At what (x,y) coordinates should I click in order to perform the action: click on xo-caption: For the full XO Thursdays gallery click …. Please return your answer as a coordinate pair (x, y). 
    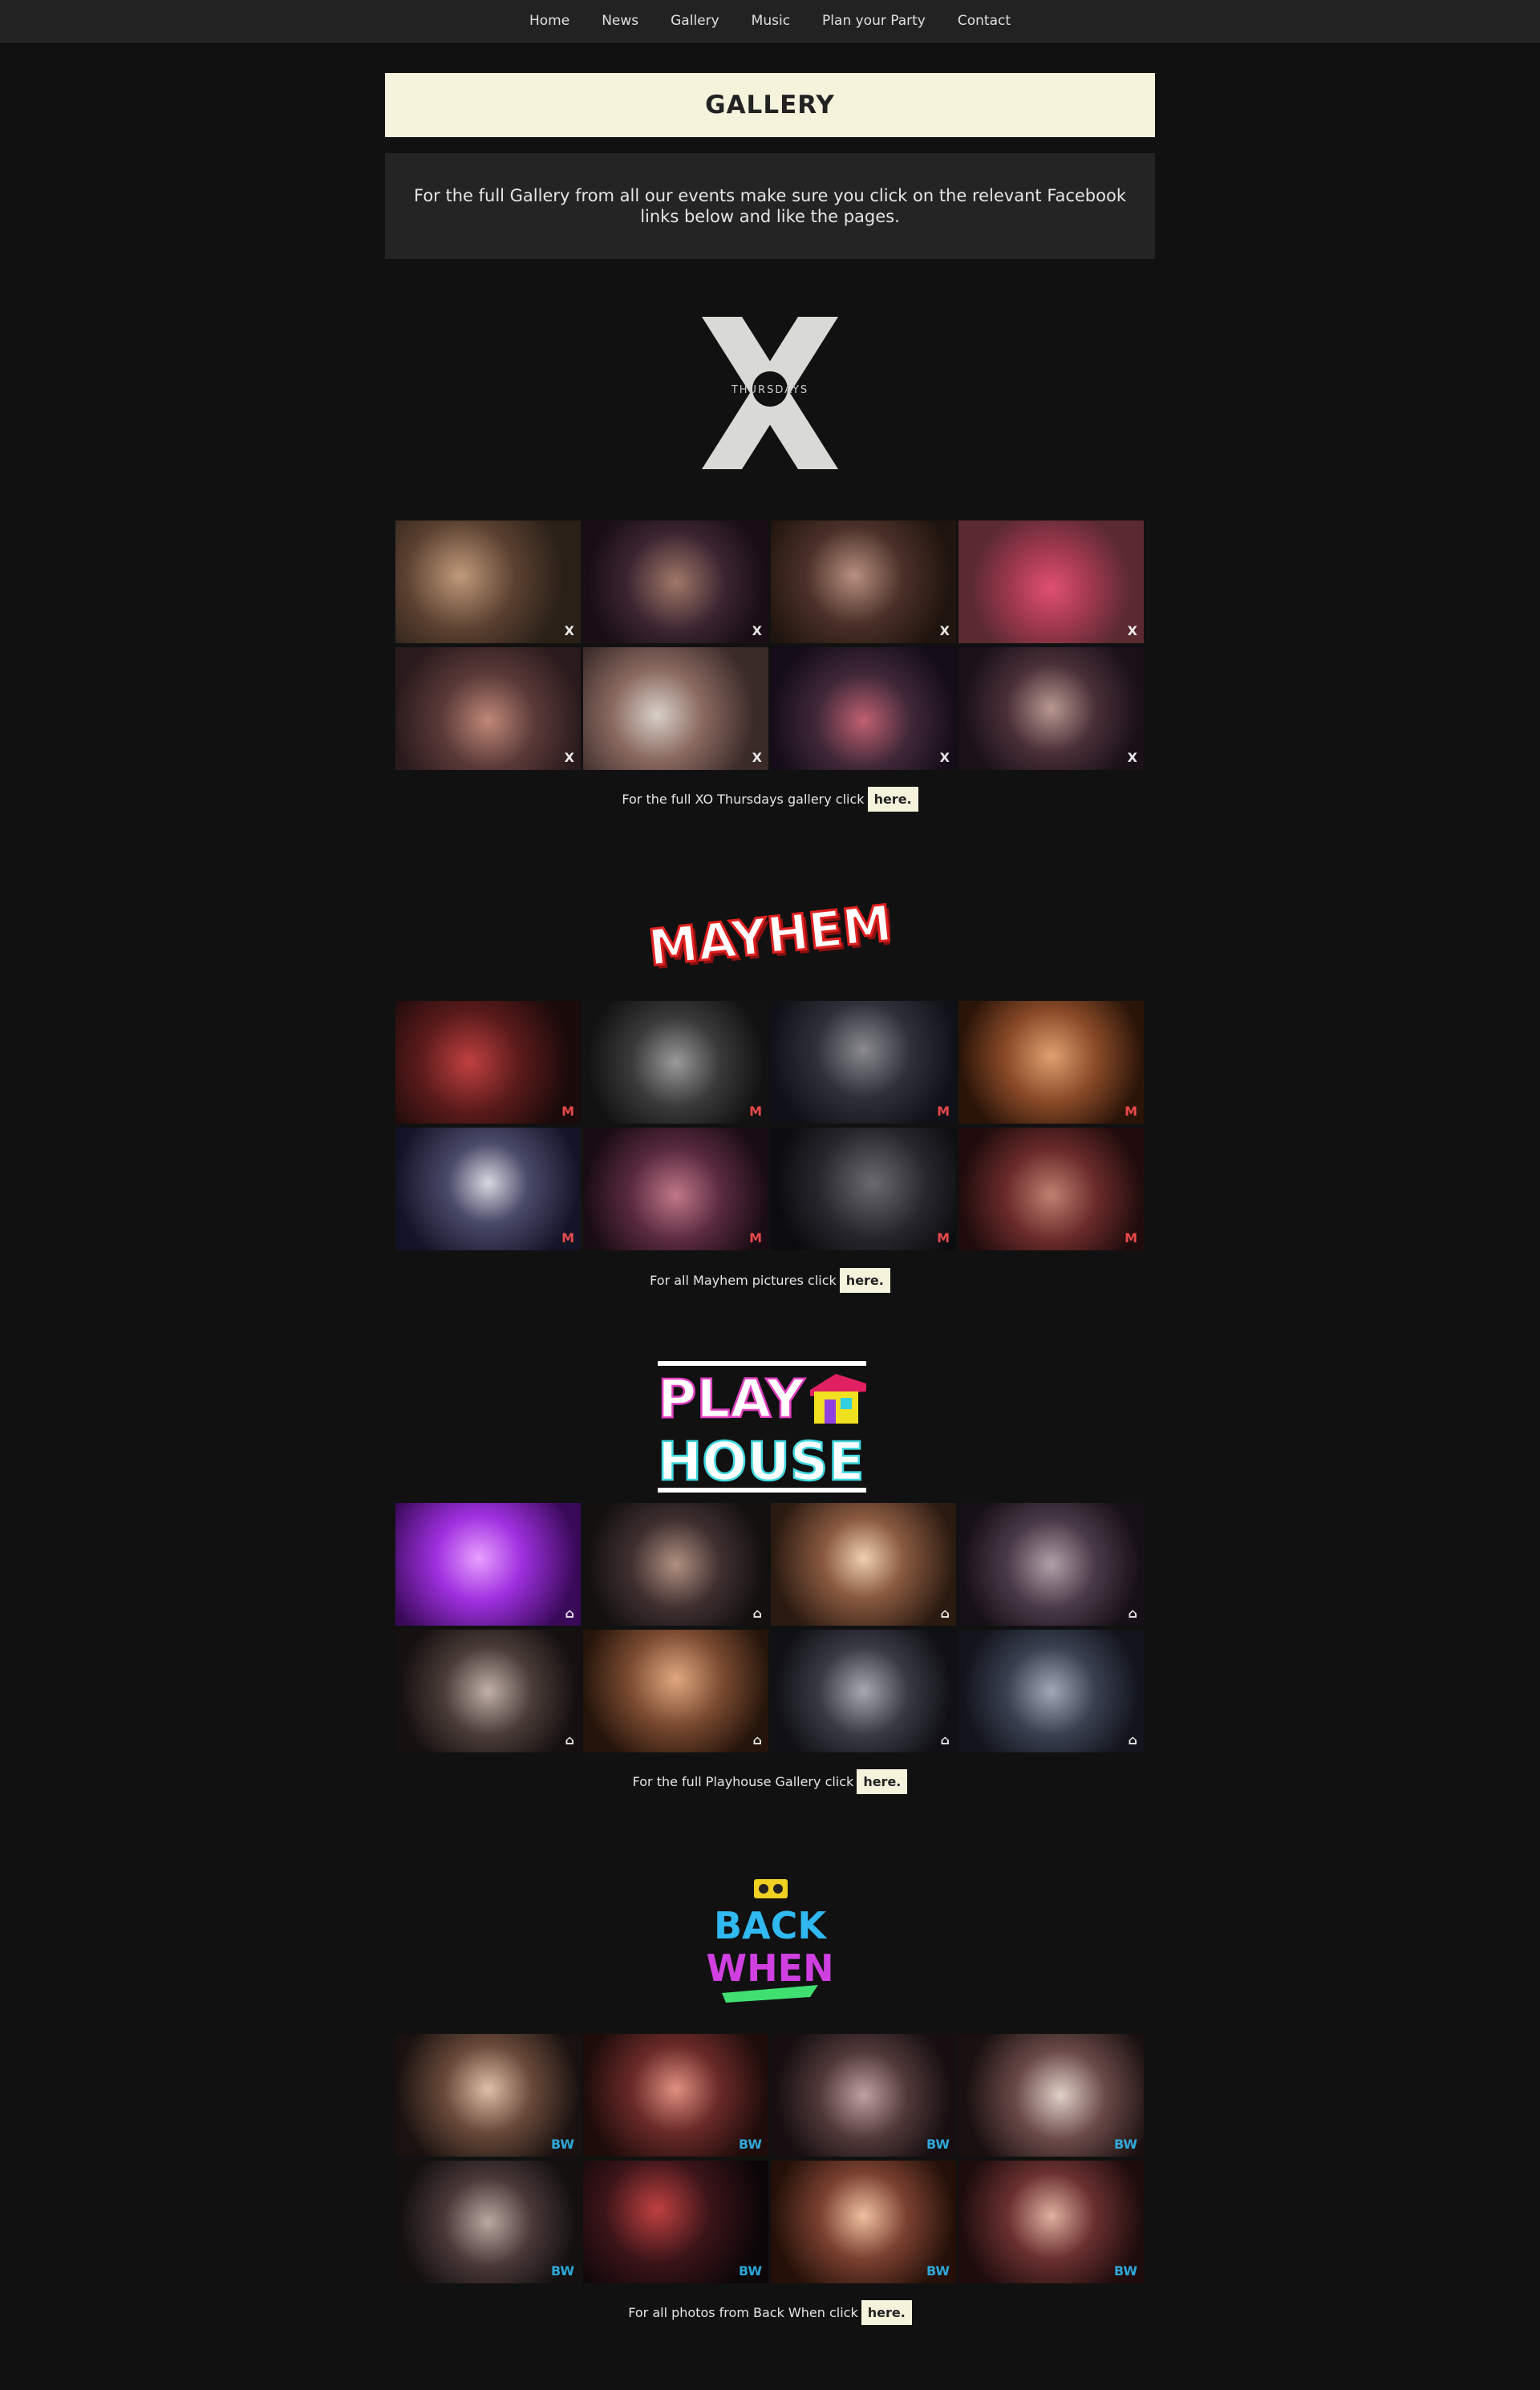
    Looking at the image, I should click on (770, 799).